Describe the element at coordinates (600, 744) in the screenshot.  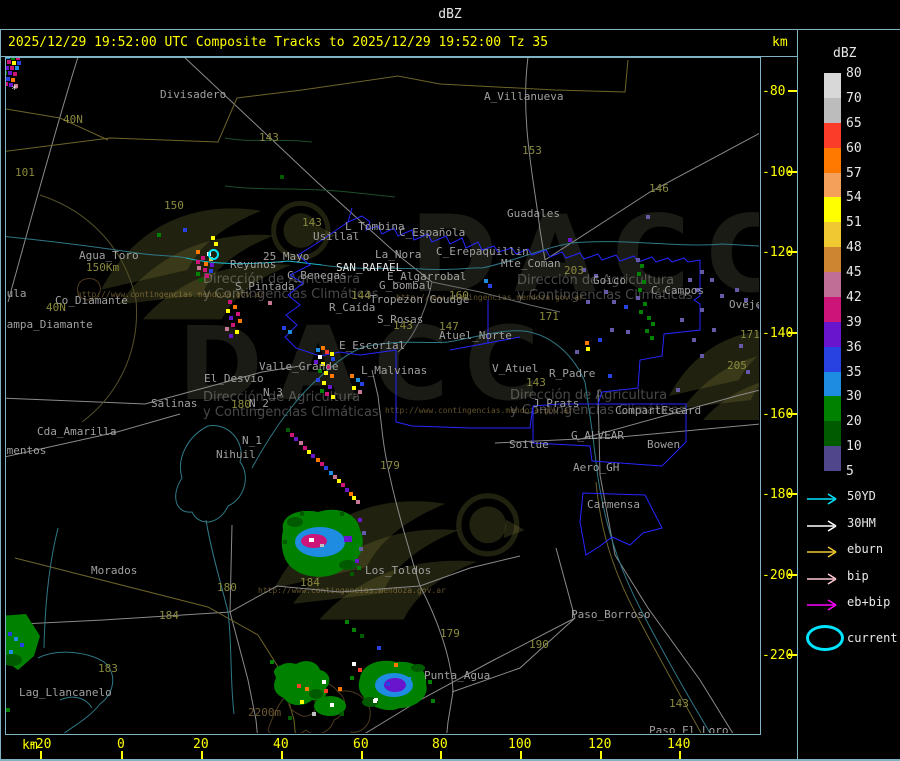
I see `x-tick-label: 120` at that location.